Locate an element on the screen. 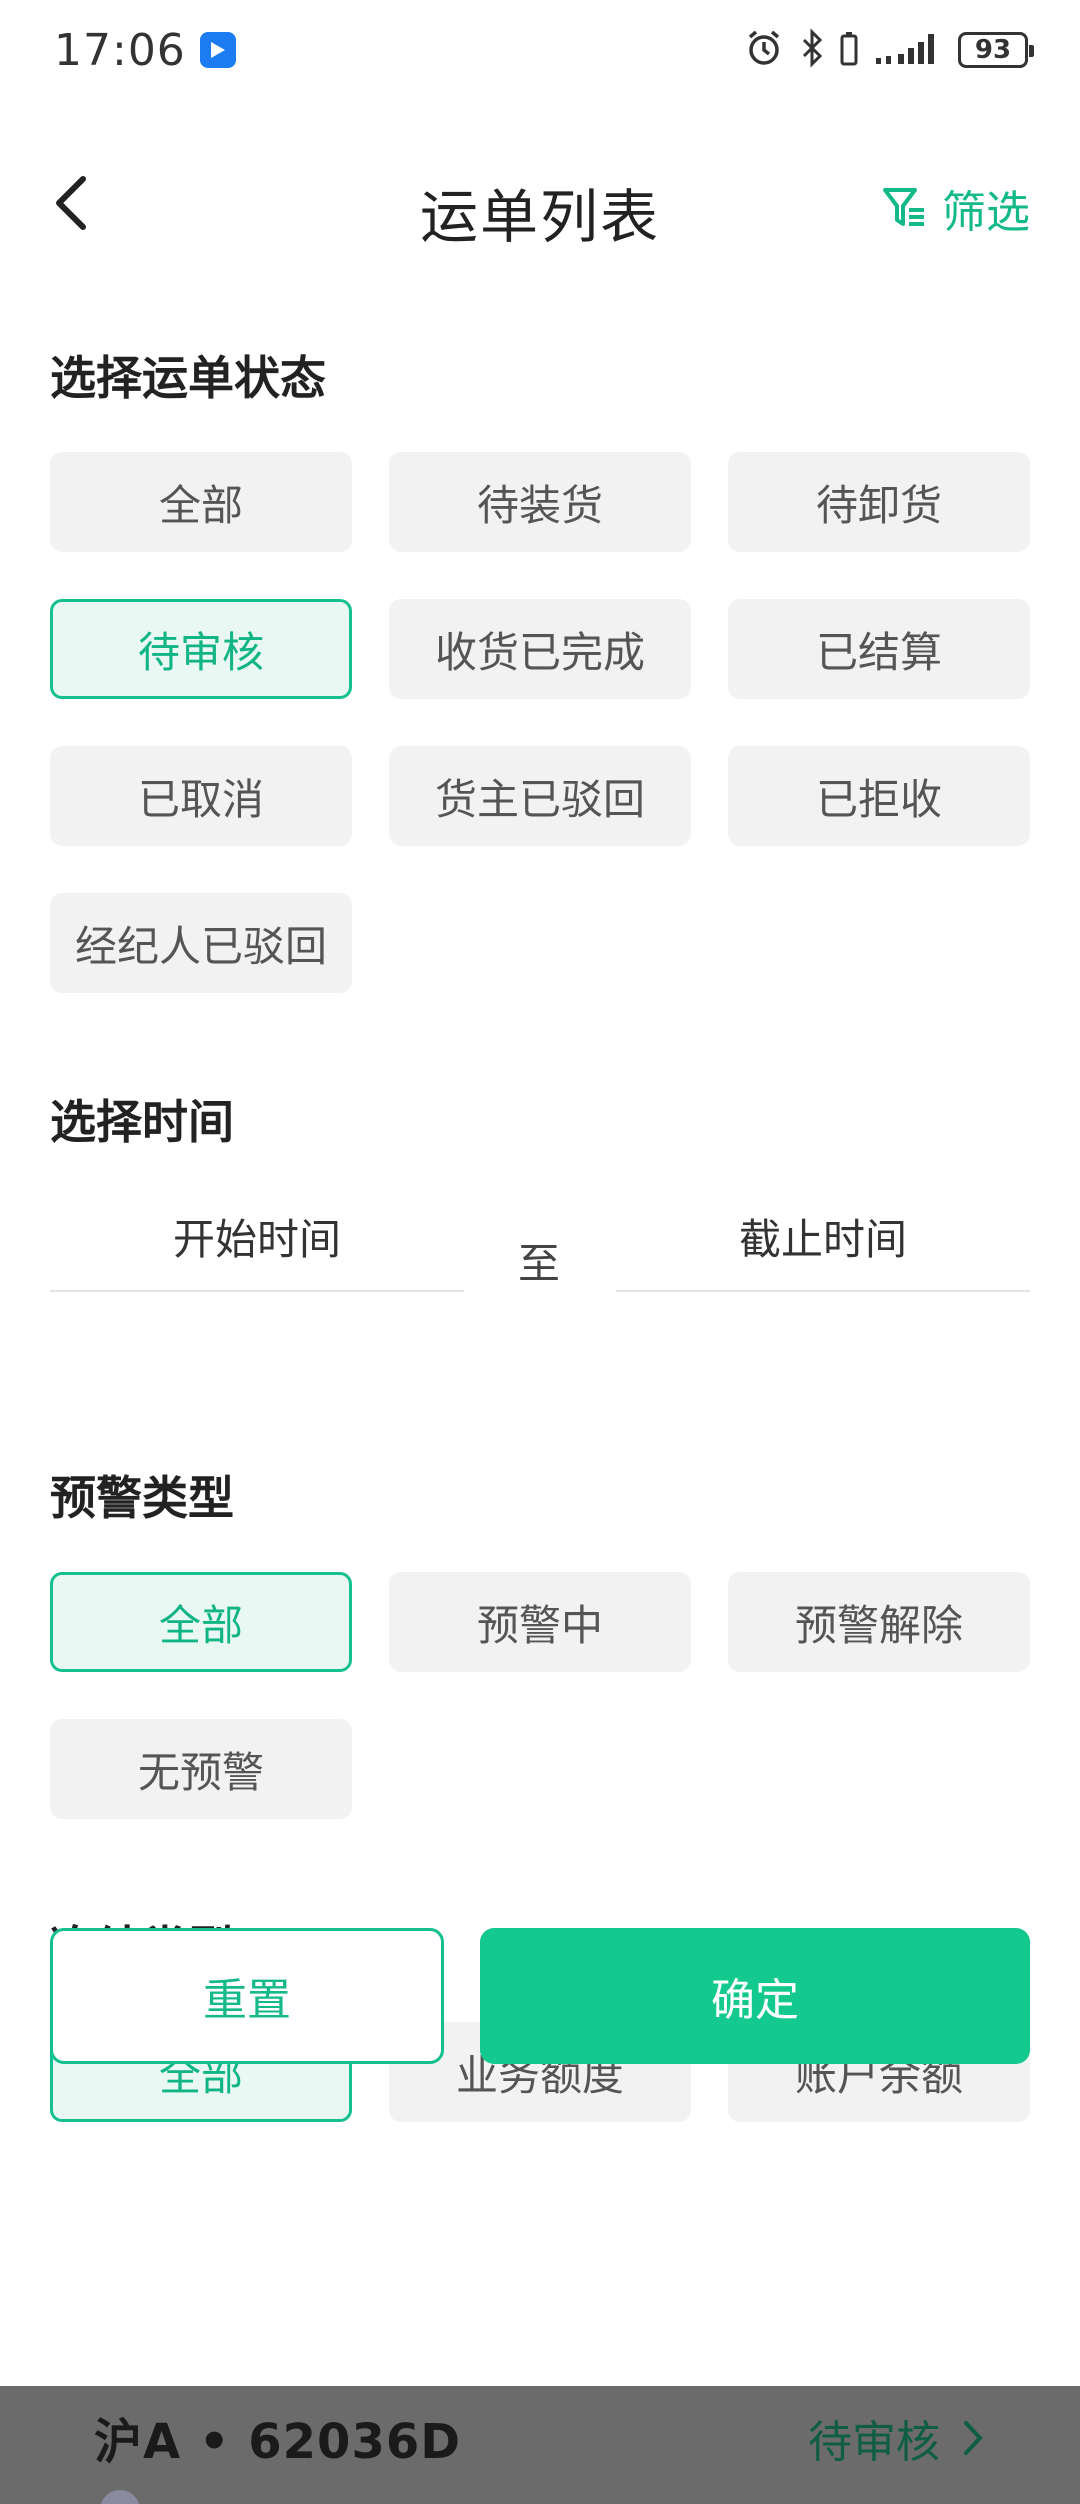 Image resolution: width=1080 pixels, height=2504 pixels. time-select-title: 选择时间 is located at coordinates (142, 1122).